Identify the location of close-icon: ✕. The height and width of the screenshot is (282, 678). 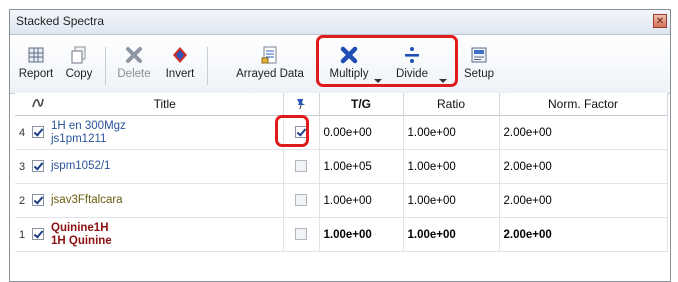
(660, 21).